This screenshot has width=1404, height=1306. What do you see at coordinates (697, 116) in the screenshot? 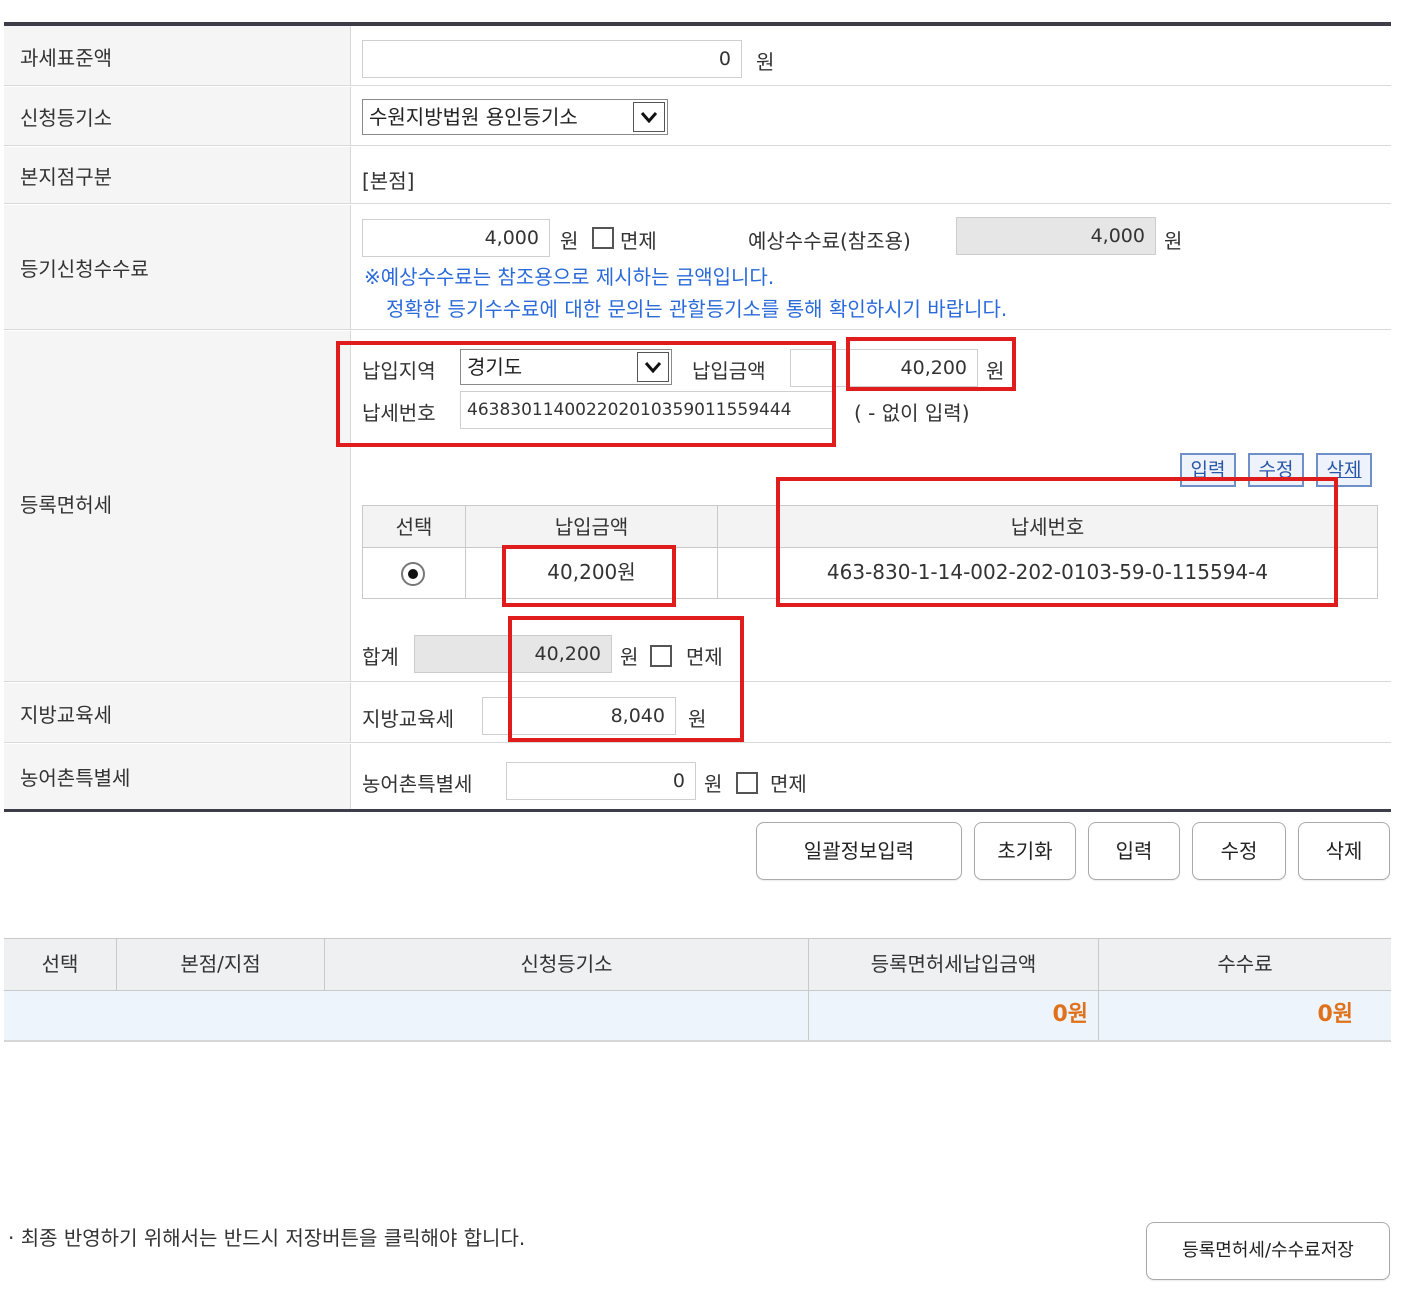
I see `registry-office-row: 신청등기소 수원지방법원 용인등기소` at bounding box center [697, 116].